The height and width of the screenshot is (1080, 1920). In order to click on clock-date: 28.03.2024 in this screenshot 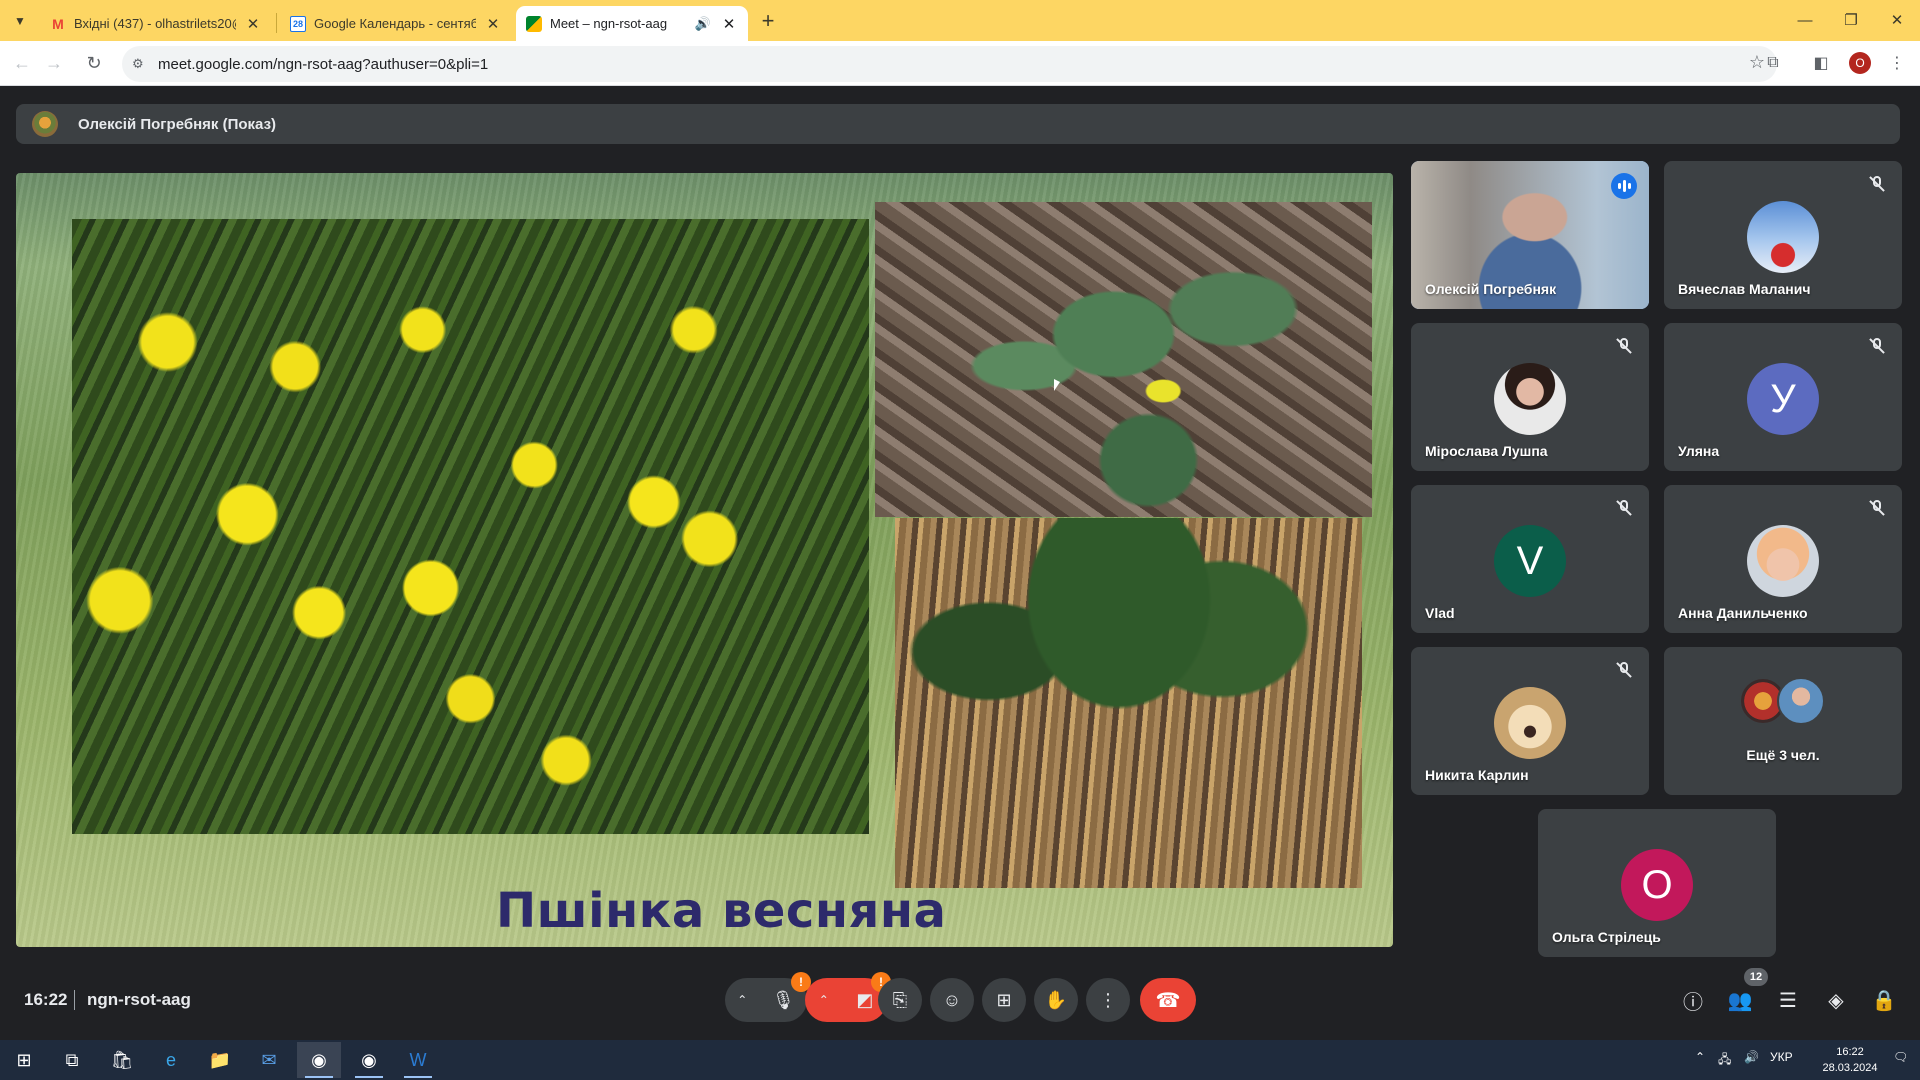, I will do `click(1850, 1068)`.